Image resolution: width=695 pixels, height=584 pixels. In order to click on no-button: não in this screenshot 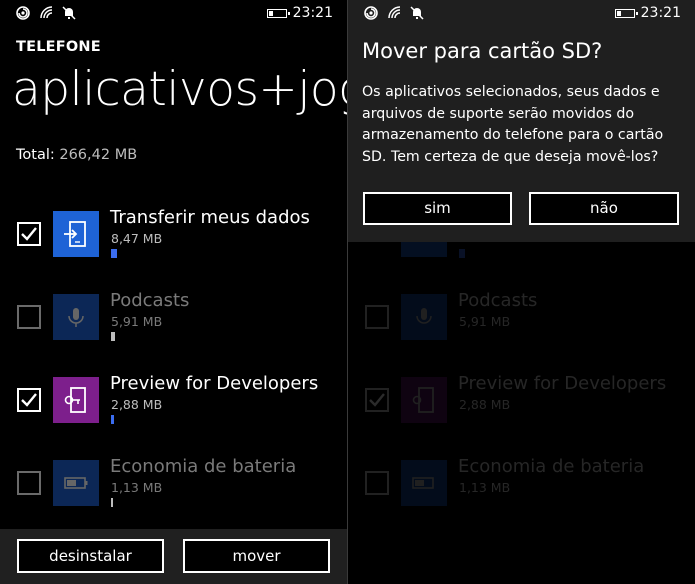, I will do `click(604, 208)`.